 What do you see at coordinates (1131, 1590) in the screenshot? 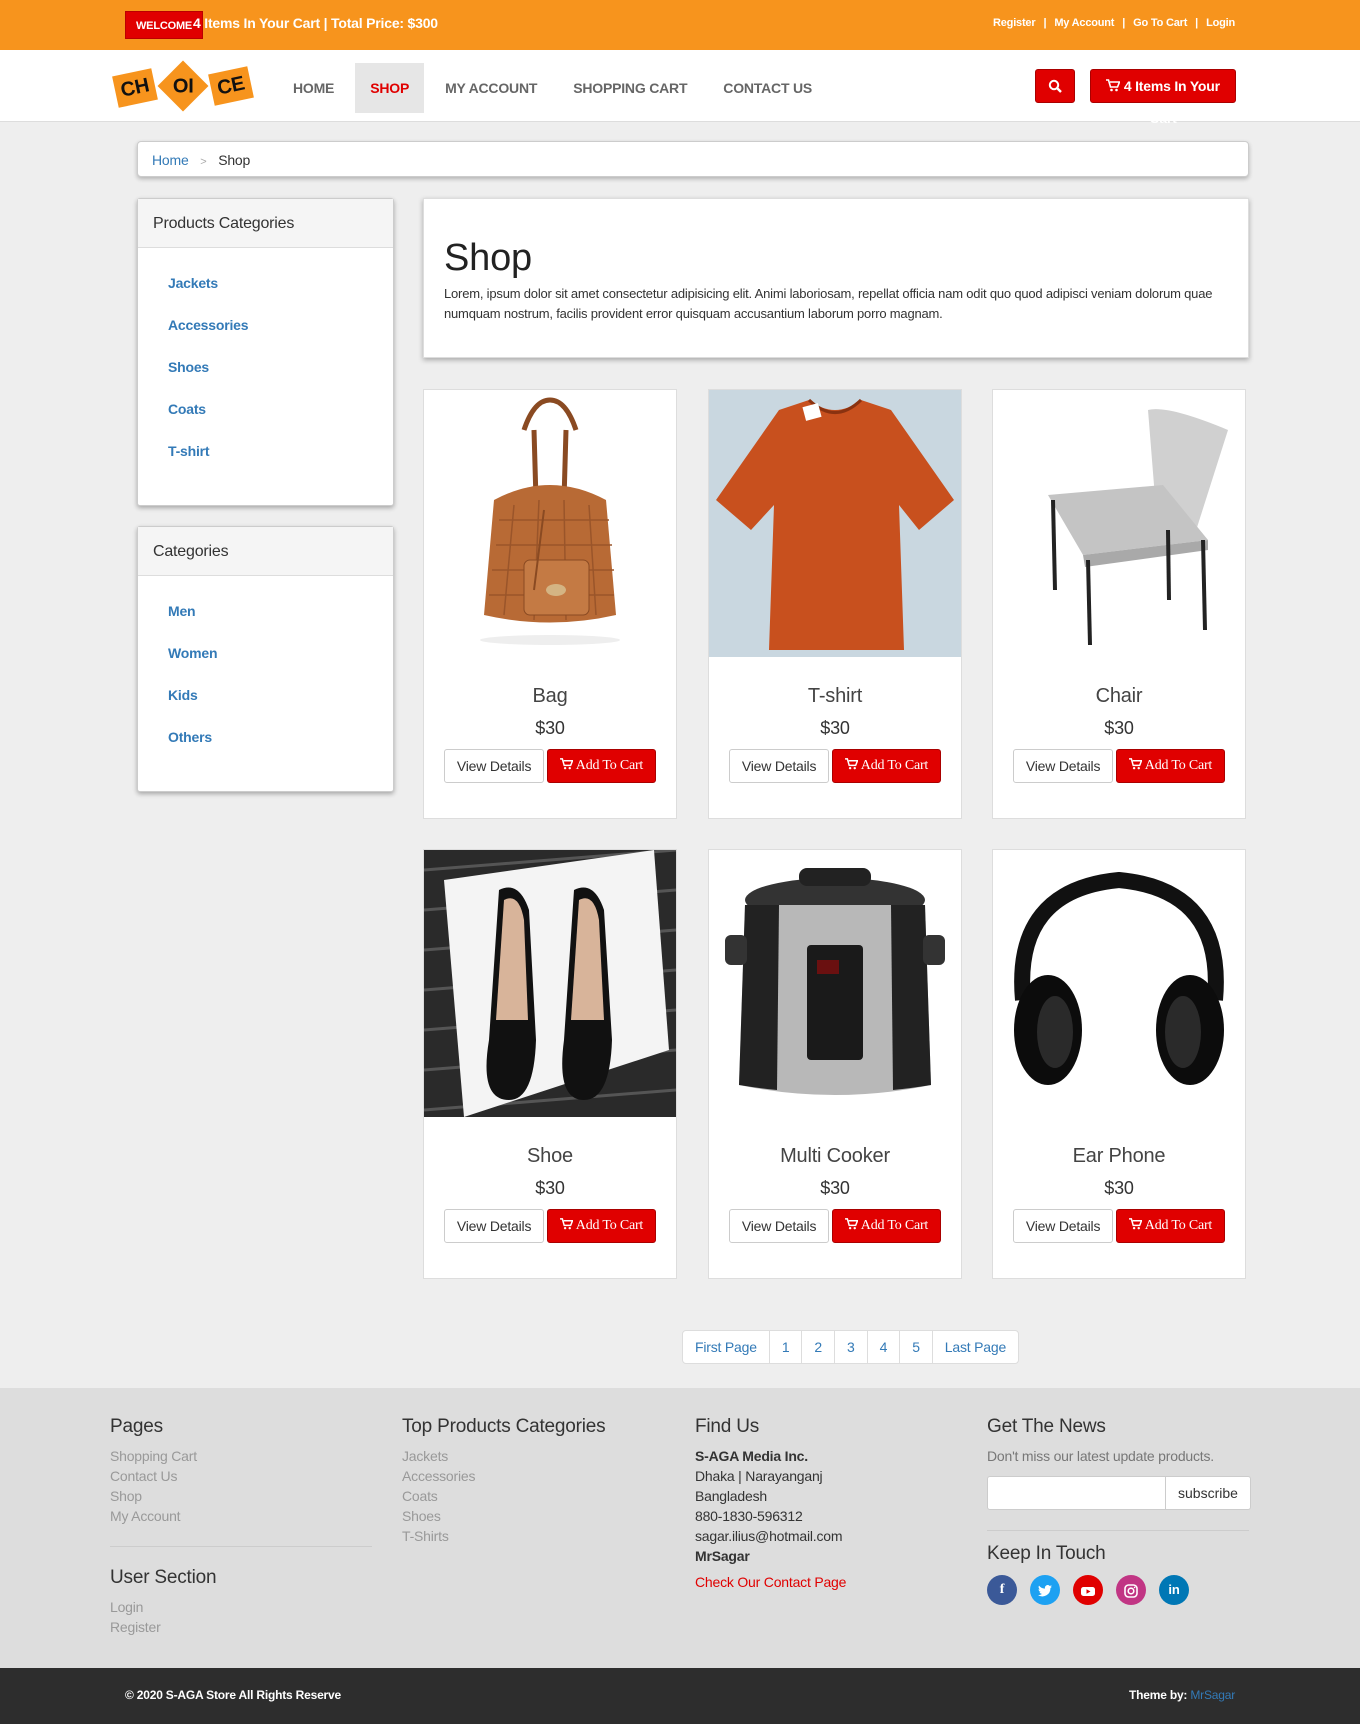
I see `instagram-icon` at bounding box center [1131, 1590].